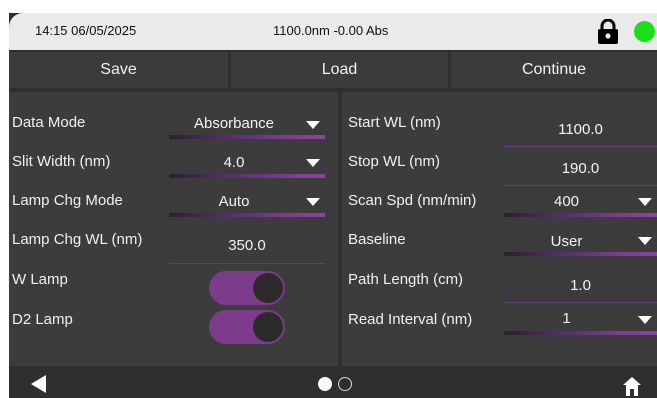  Describe the element at coordinates (40, 279) in the screenshot. I see `w-lamp-label: W Lamp` at that location.